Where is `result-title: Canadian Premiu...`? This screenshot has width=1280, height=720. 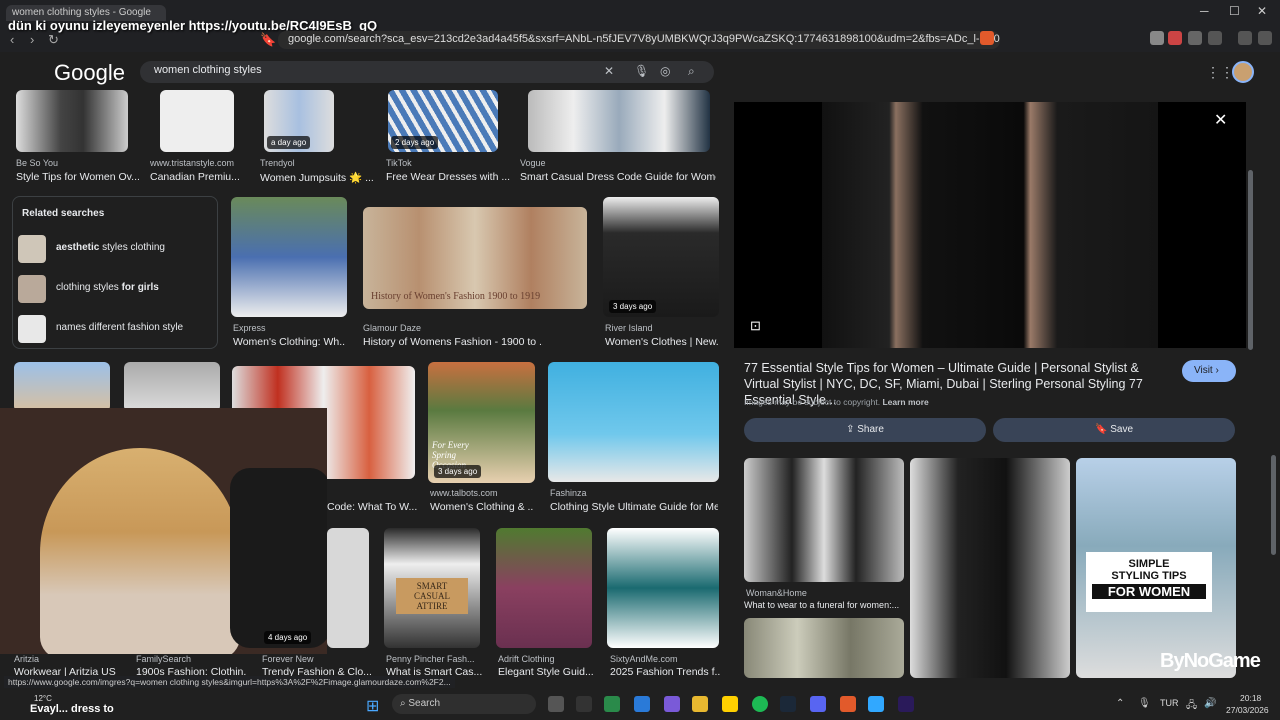
result-title: Canadian Premiu... is located at coordinates (200, 177).